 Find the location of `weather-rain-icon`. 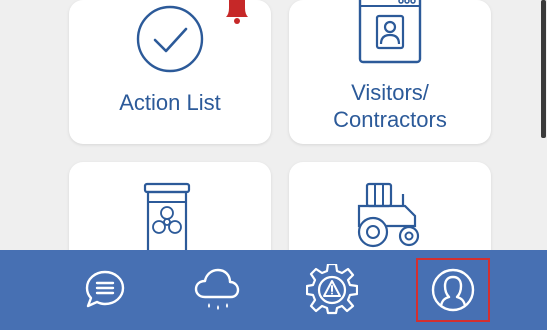

weather-rain-icon is located at coordinates (217, 289).